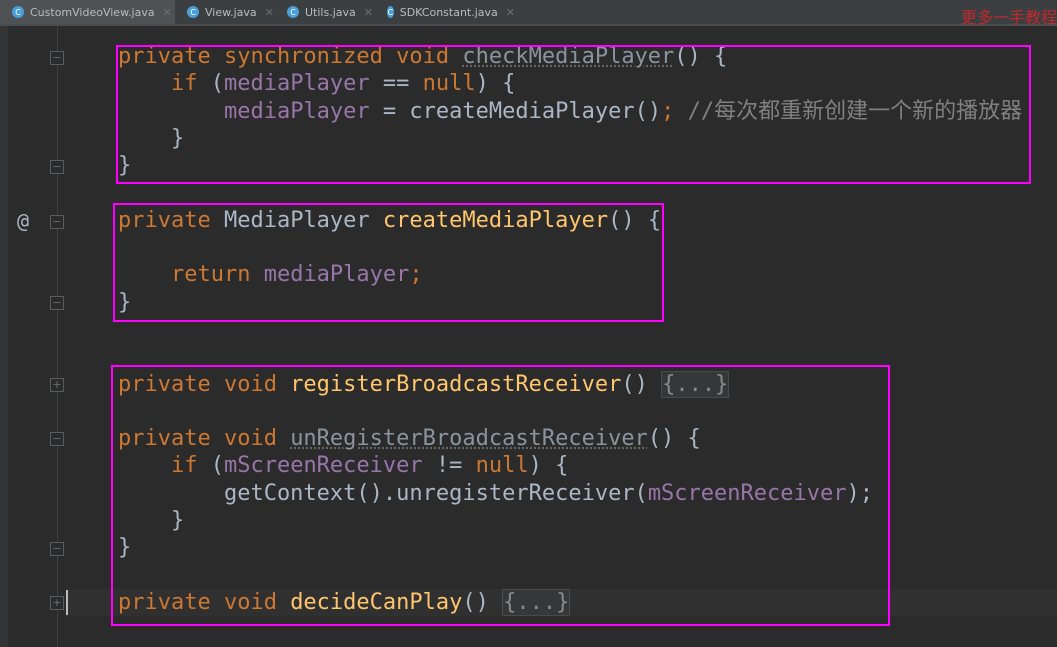 The image size is (1057, 647). I want to click on tab-label: SDKConstant.java, so click(448, 12).